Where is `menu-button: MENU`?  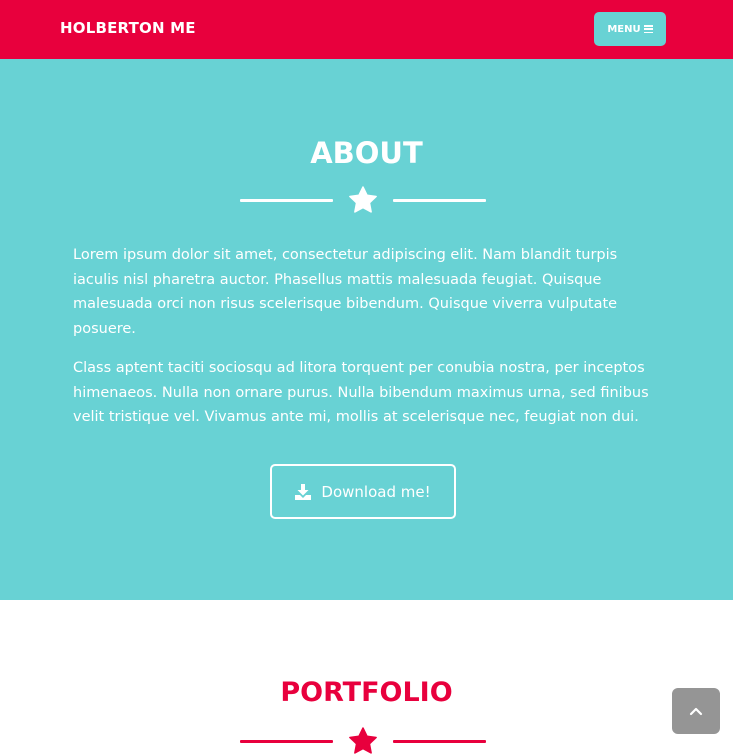 menu-button: MENU is located at coordinates (630, 29).